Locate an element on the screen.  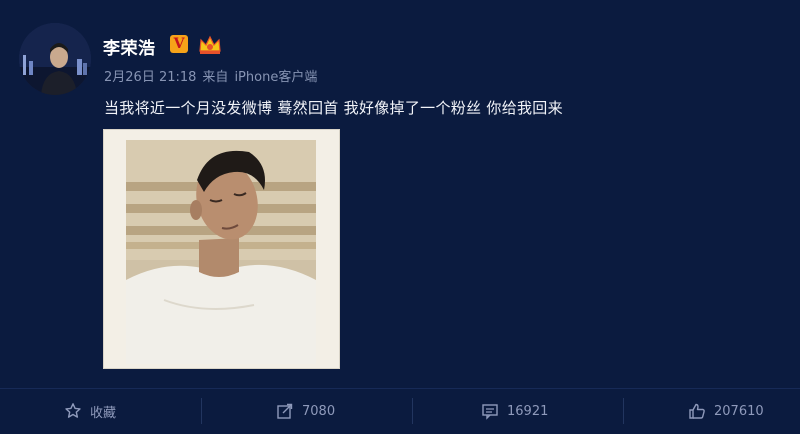
repost-count: 7080 is located at coordinates (319, 411).